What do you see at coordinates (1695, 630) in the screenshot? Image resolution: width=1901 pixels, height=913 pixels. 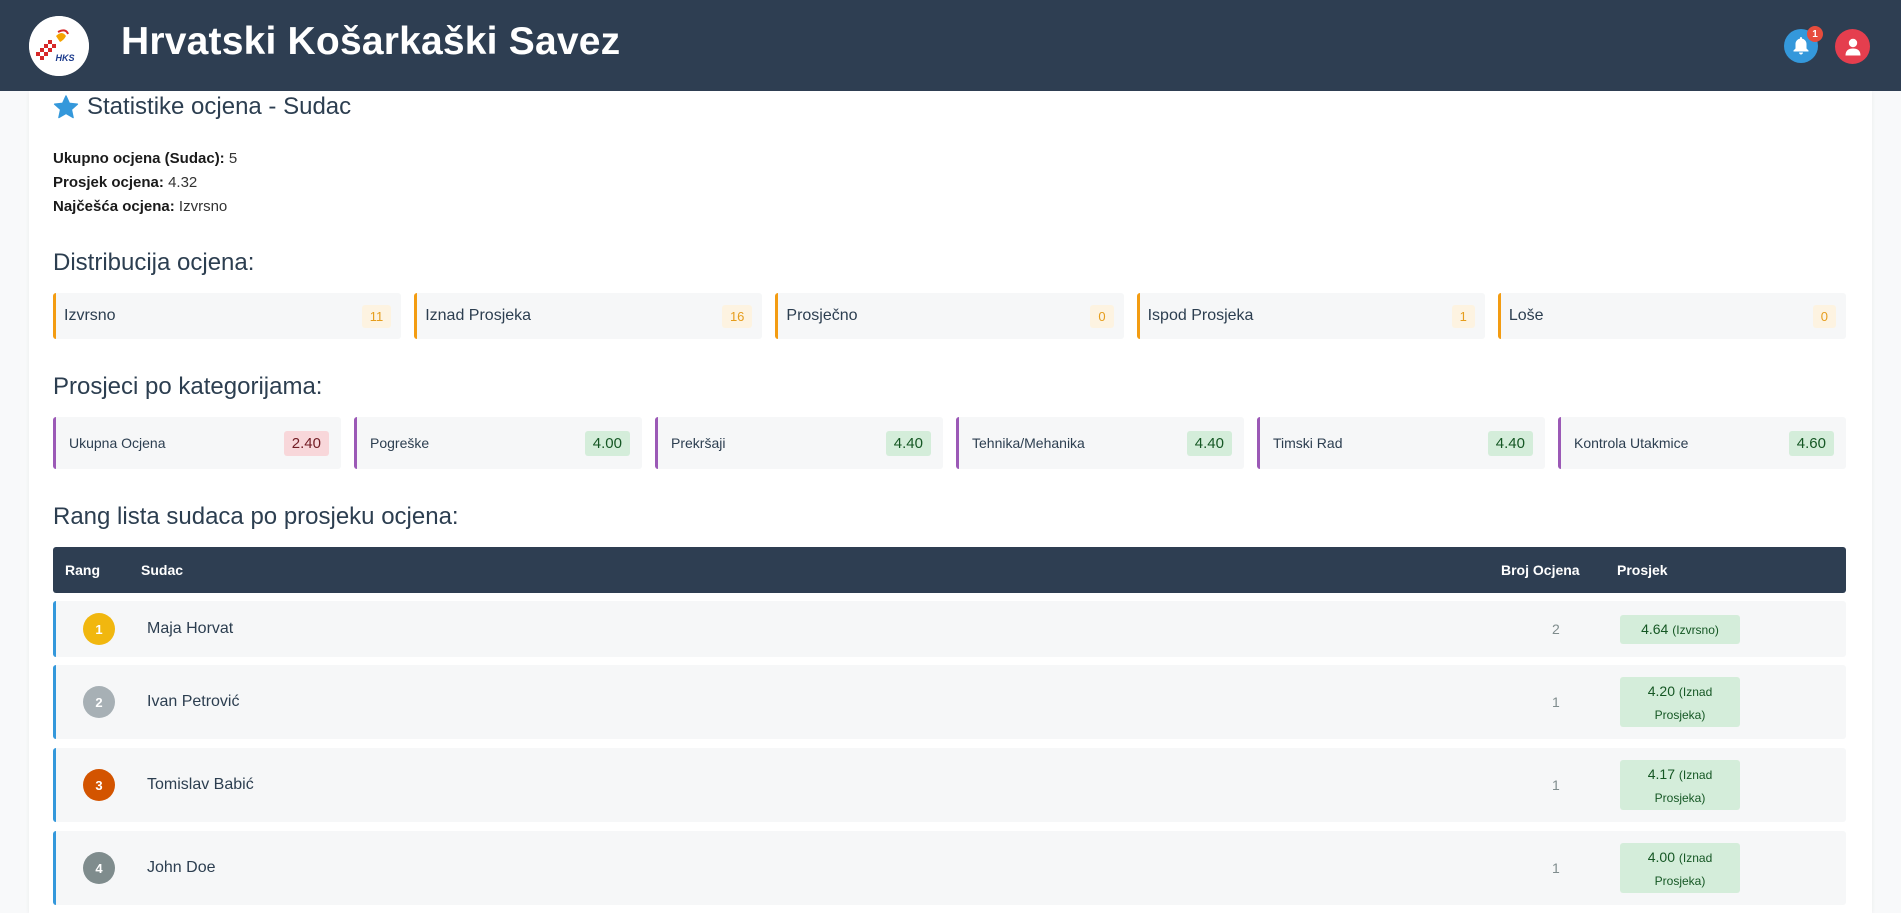 I see `average-grade: (Izvrsno)` at bounding box center [1695, 630].